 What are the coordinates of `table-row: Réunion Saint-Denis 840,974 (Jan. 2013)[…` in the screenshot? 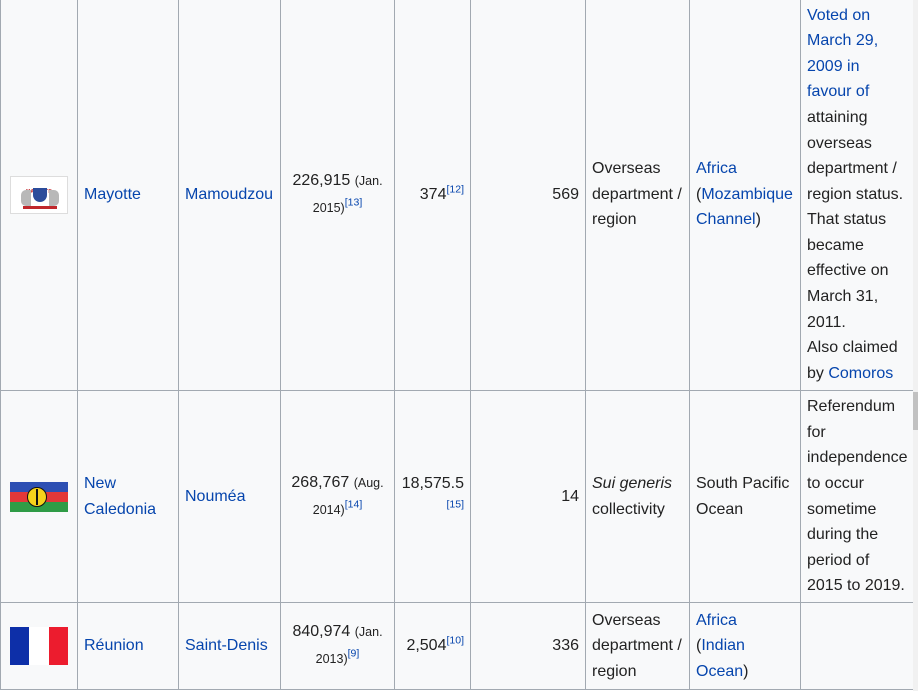 It's located at (457, 646).